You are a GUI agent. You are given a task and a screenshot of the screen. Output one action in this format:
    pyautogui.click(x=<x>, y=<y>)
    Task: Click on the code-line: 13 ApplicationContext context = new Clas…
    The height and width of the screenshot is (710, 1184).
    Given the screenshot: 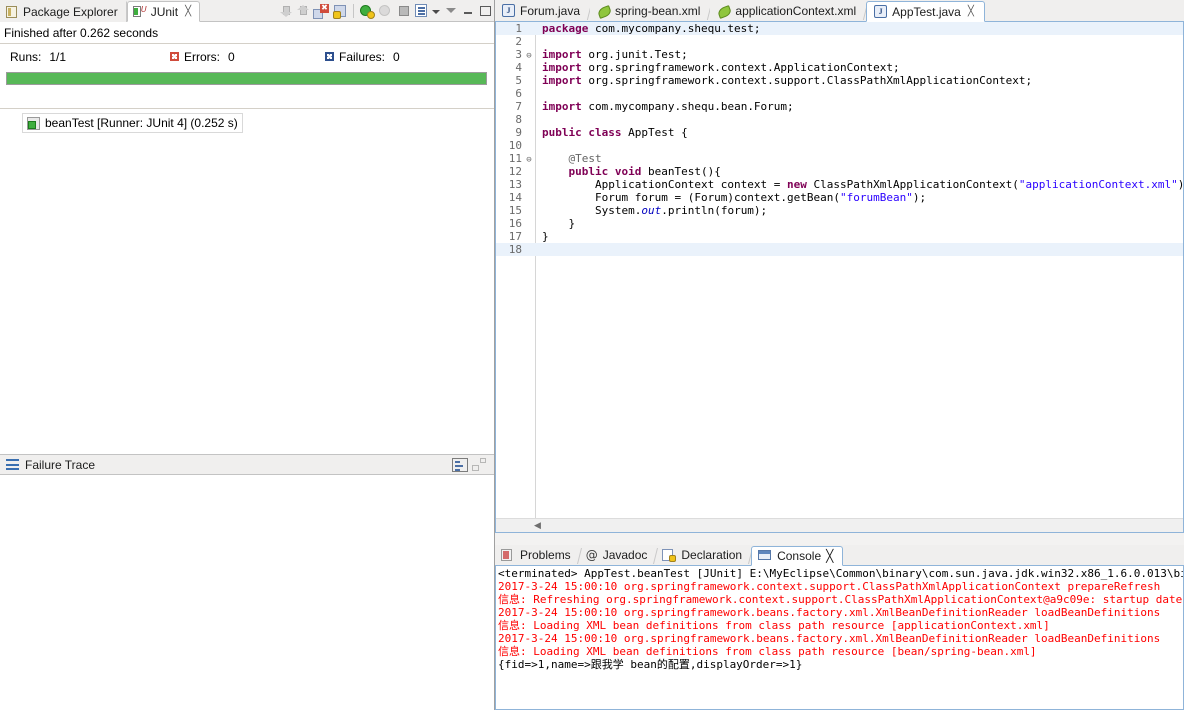 What is the action you would take?
    pyautogui.click(x=839, y=184)
    